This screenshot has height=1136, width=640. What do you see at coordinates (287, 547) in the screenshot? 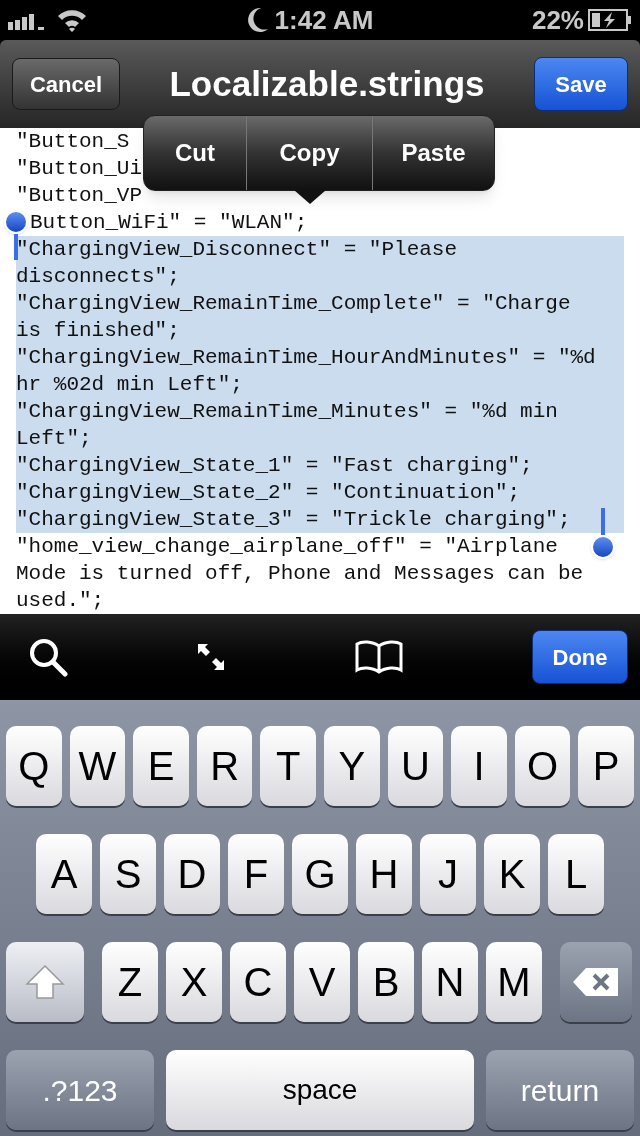
I see `code-line: "home_view_change_airplane_off" = "Airplane` at bounding box center [287, 547].